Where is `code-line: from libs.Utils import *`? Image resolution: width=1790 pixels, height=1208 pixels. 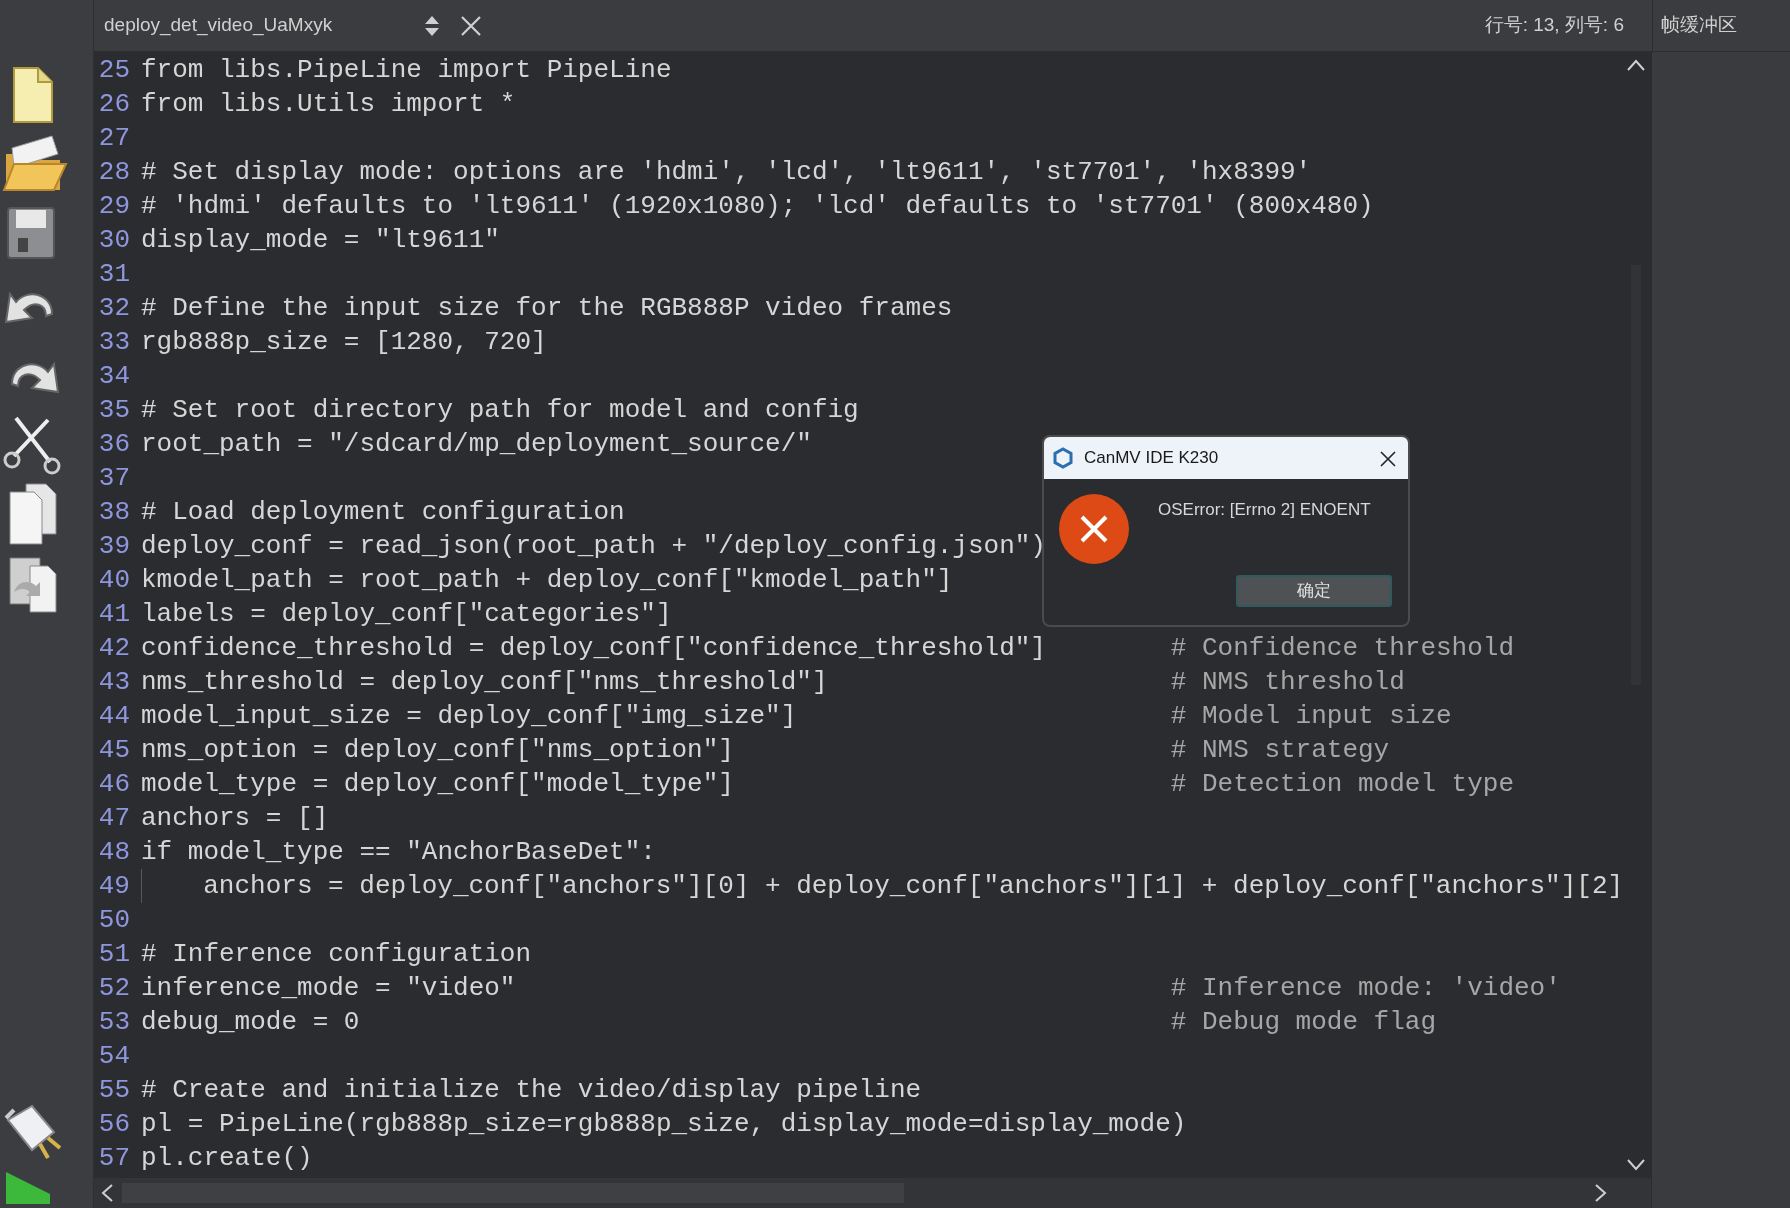 code-line: from libs.Utils import * is located at coordinates (328, 104).